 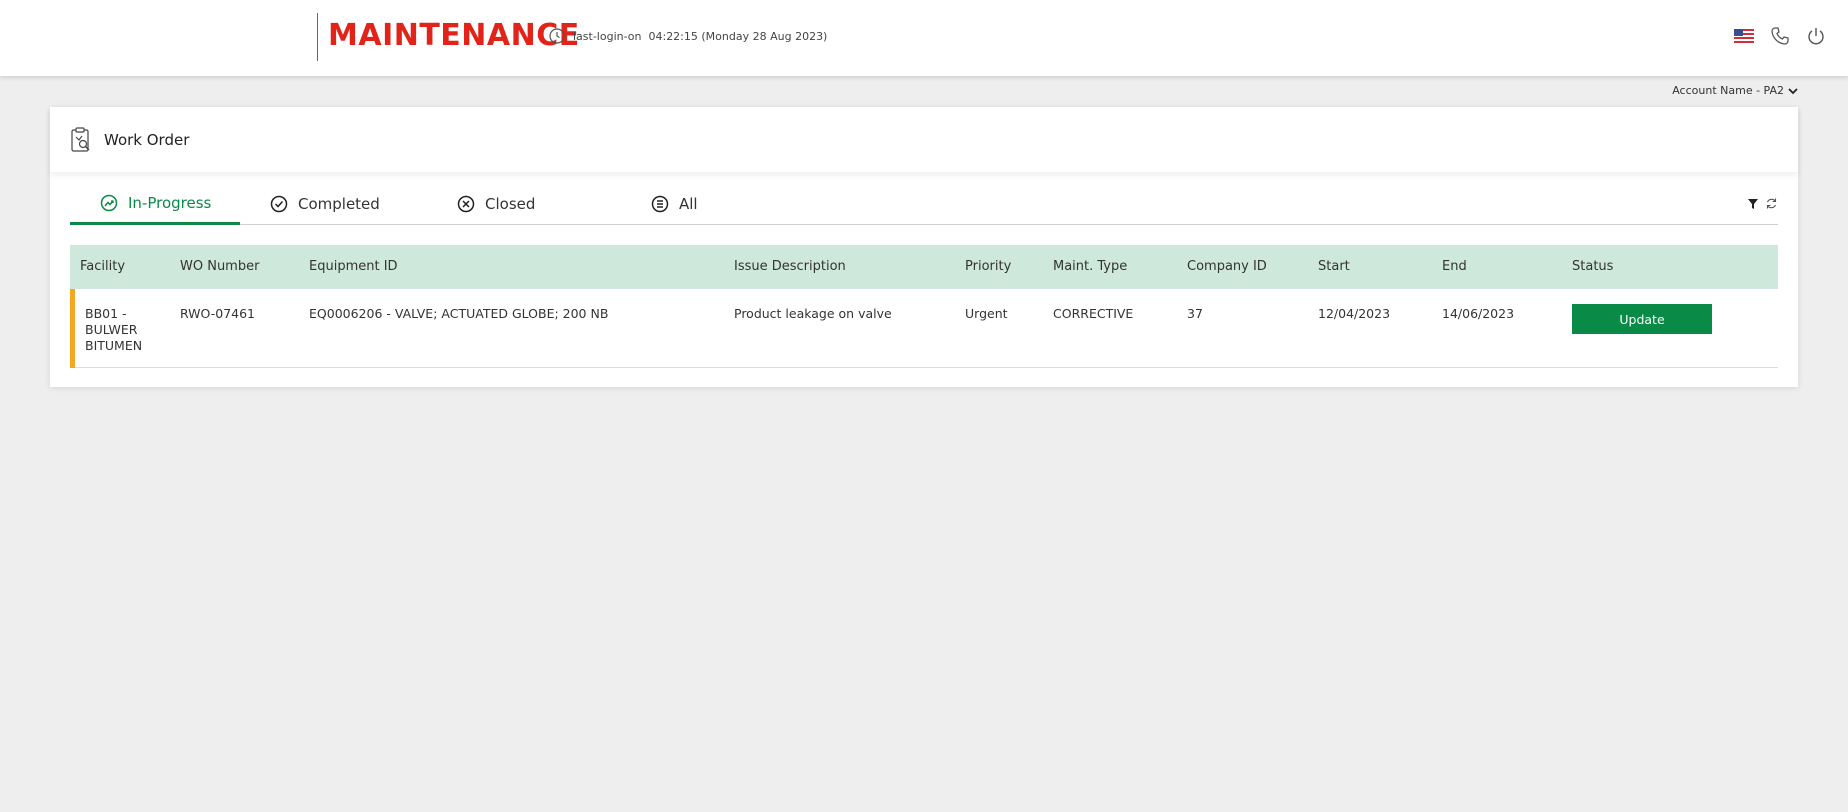 I want to click on column-header-equipment-id: Equipment ID, so click(x=353, y=267).